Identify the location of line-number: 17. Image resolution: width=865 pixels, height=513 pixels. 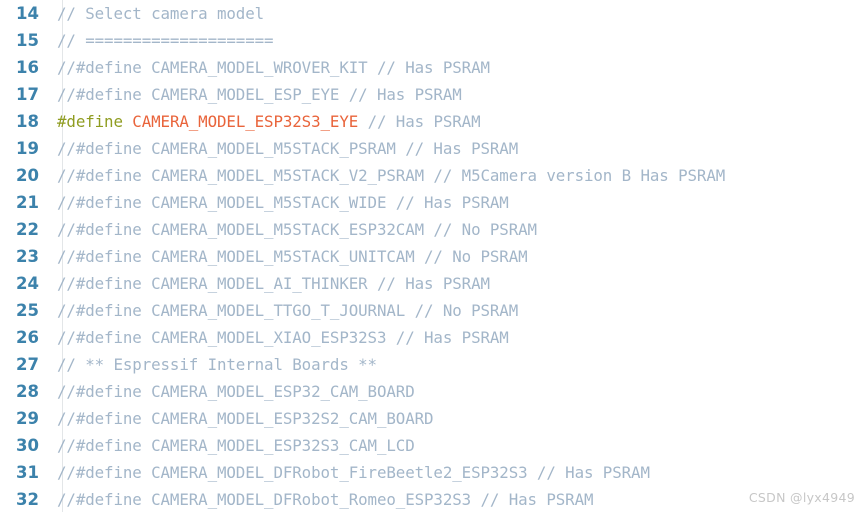
(27, 94).